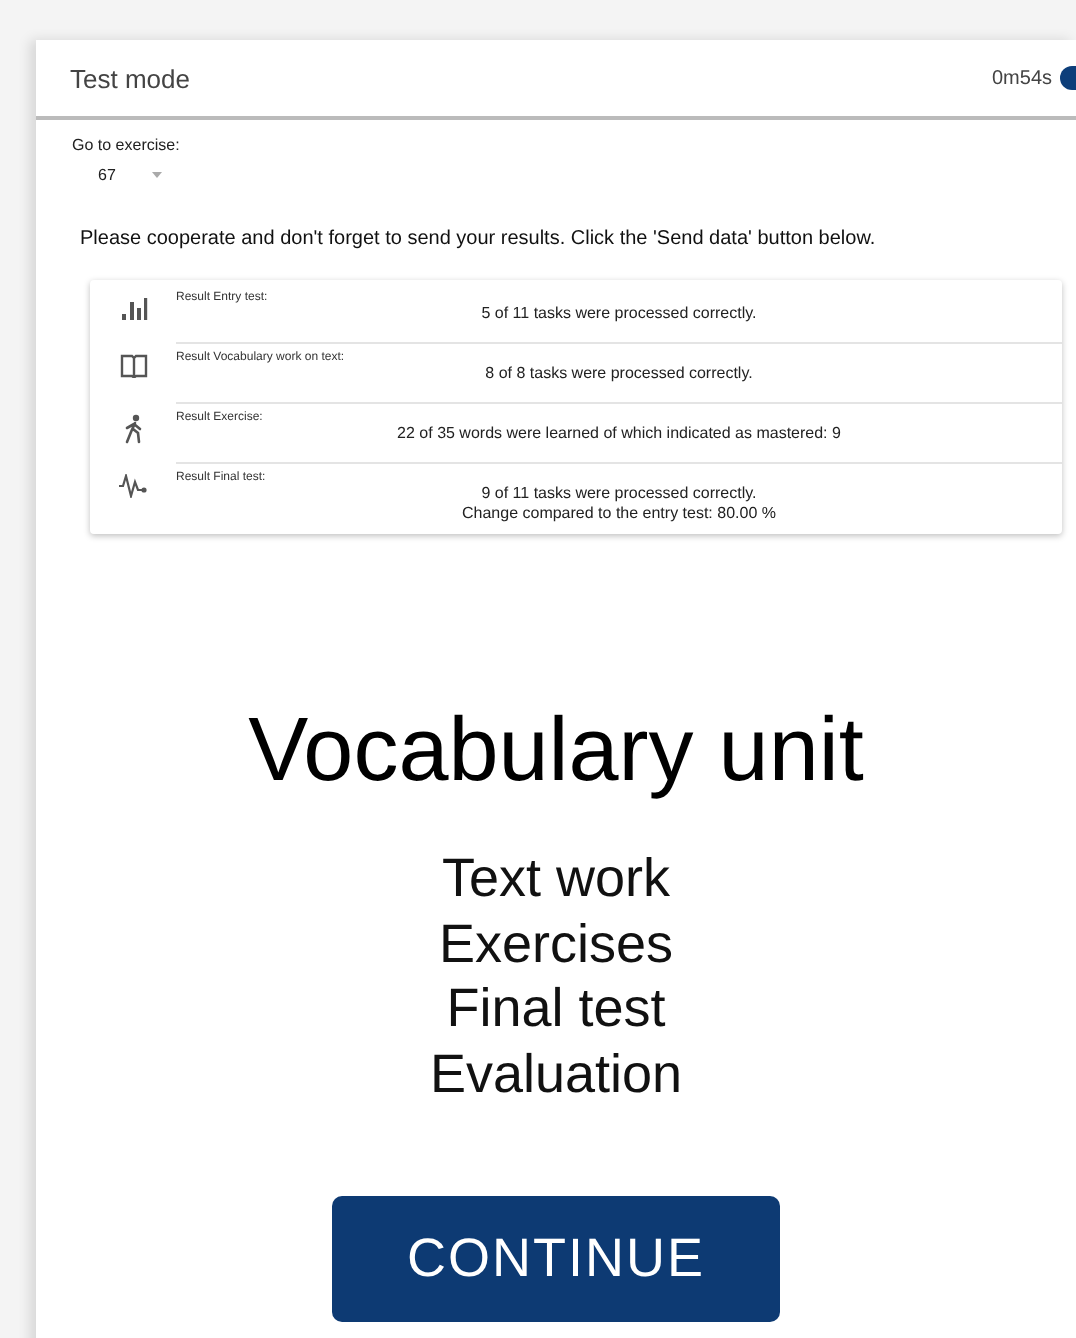  What do you see at coordinates (133, 308) in the screenshot?
I see `bar-chart-icon` at bounding box center [133, 308].